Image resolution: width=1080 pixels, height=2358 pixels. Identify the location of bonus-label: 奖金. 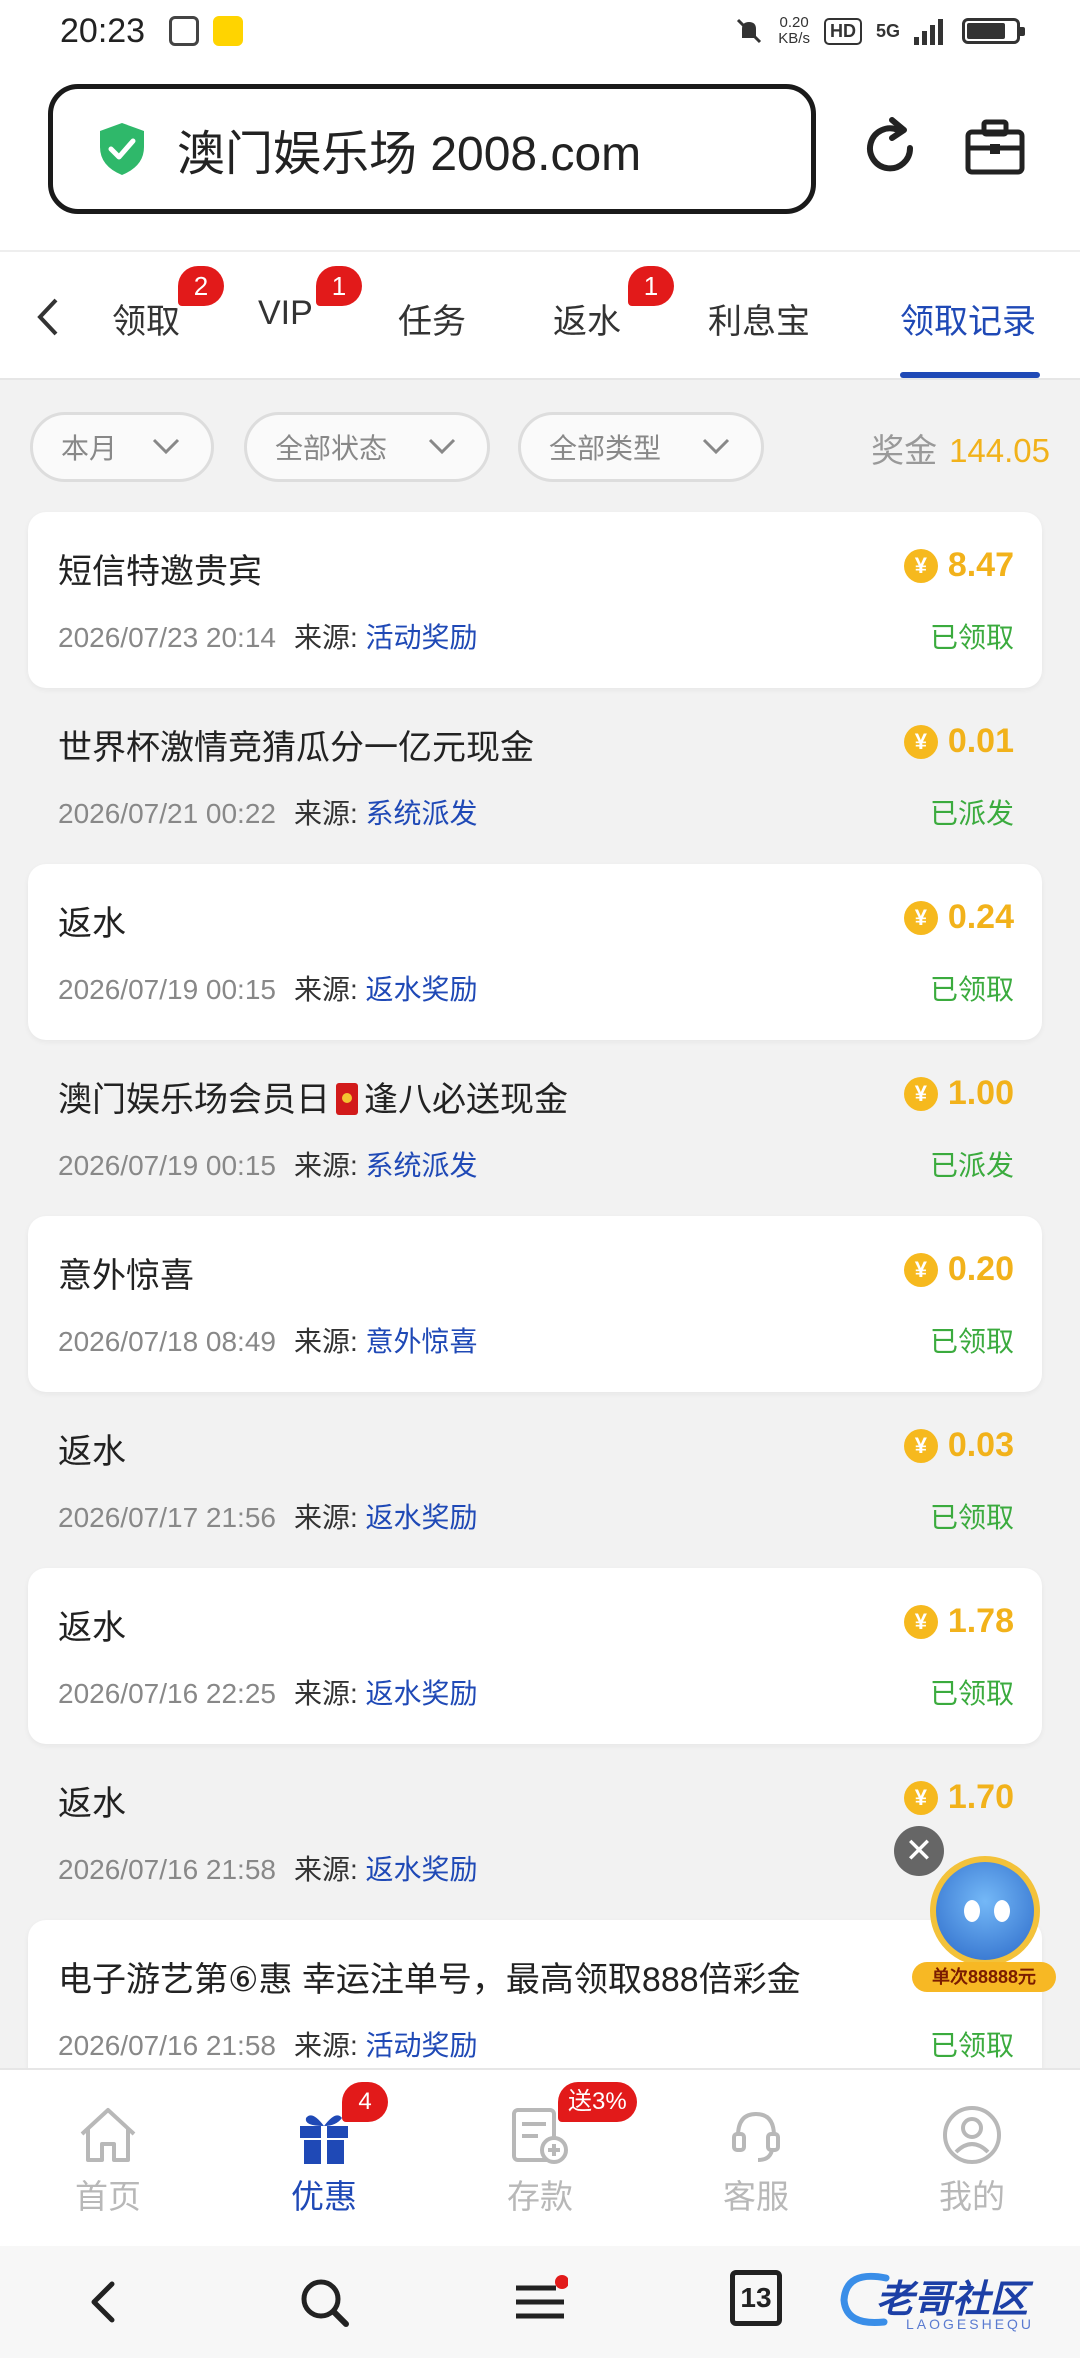
(904, 450).